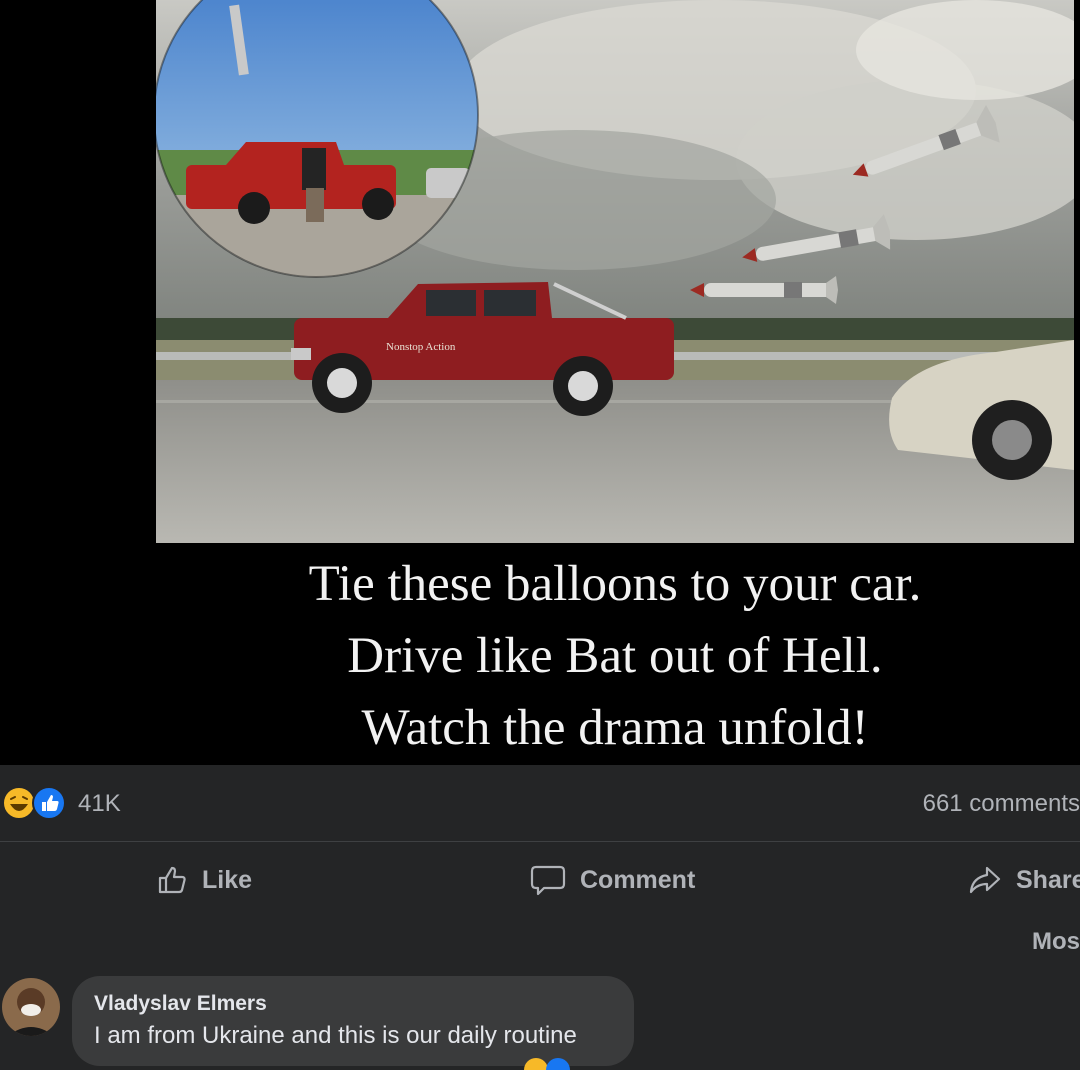 The width and height of the screenshot is (1080, 1070). What do you see at coordinates (1056, 942) in the screenshot?
I see `comment-sort-dropdown: Mos` at bounding box center [1056, 942].